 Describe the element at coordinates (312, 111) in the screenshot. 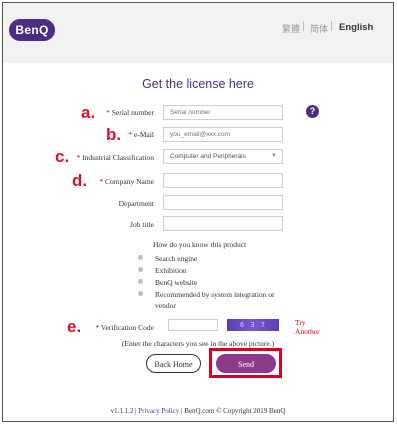

I see `help-icon: ?` at that location.